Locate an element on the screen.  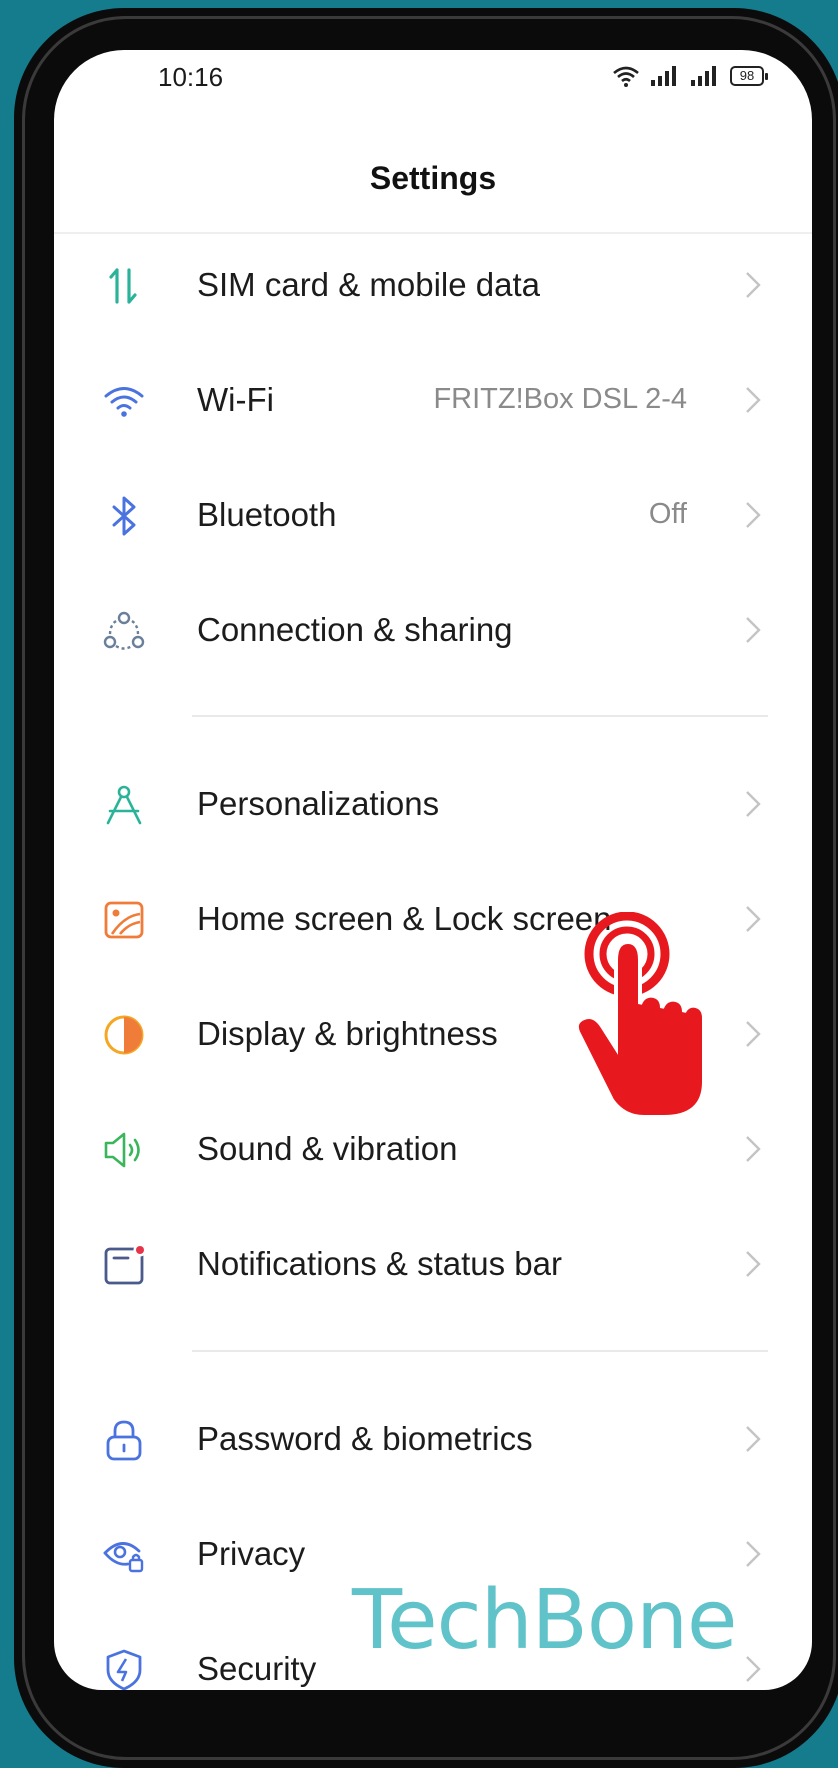
status-icons: 98 is located at coordinates (690, 76).